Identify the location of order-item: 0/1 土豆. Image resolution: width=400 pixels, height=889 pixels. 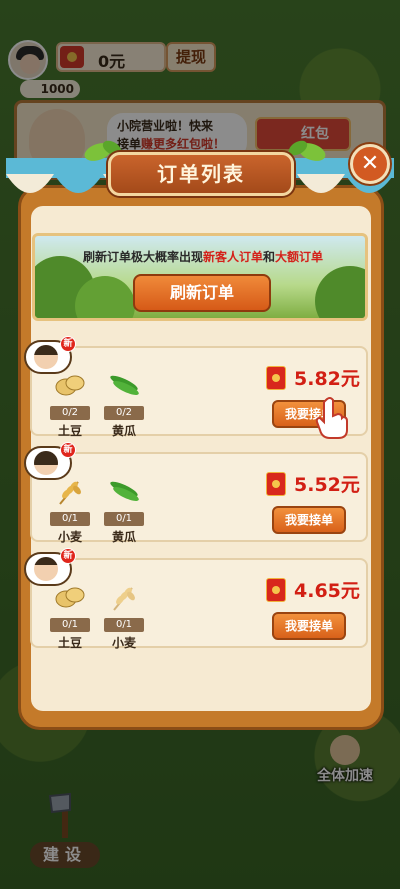
(70, 616).